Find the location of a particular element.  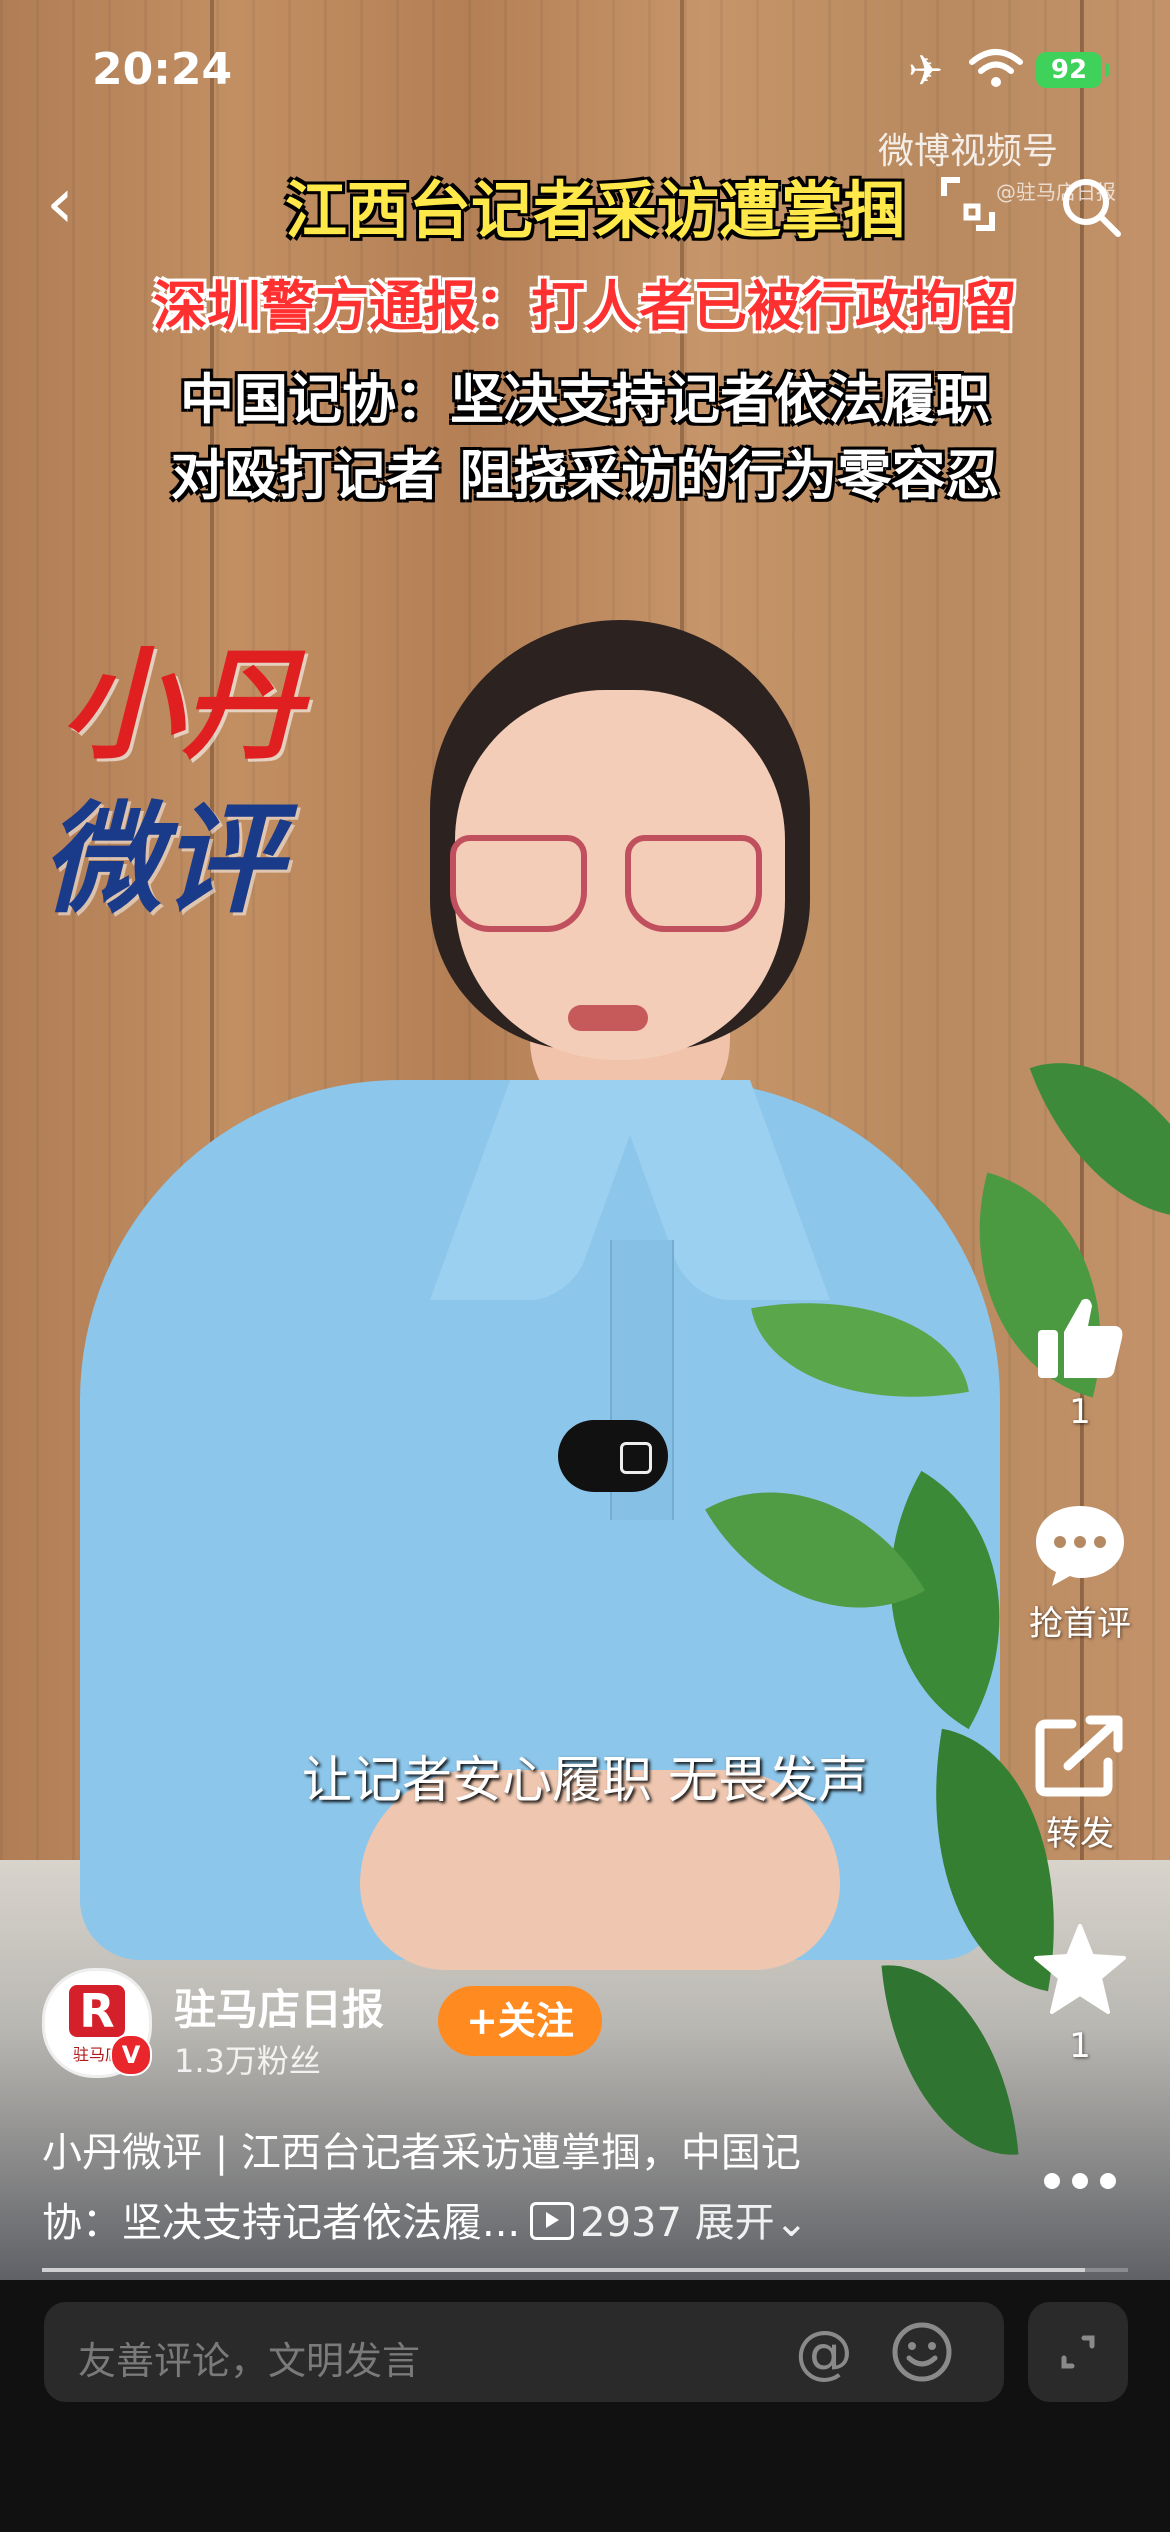

police-notice-caption: 深圳警方通报：打人者已被行政拘留 is located at coordinates (585, 306).